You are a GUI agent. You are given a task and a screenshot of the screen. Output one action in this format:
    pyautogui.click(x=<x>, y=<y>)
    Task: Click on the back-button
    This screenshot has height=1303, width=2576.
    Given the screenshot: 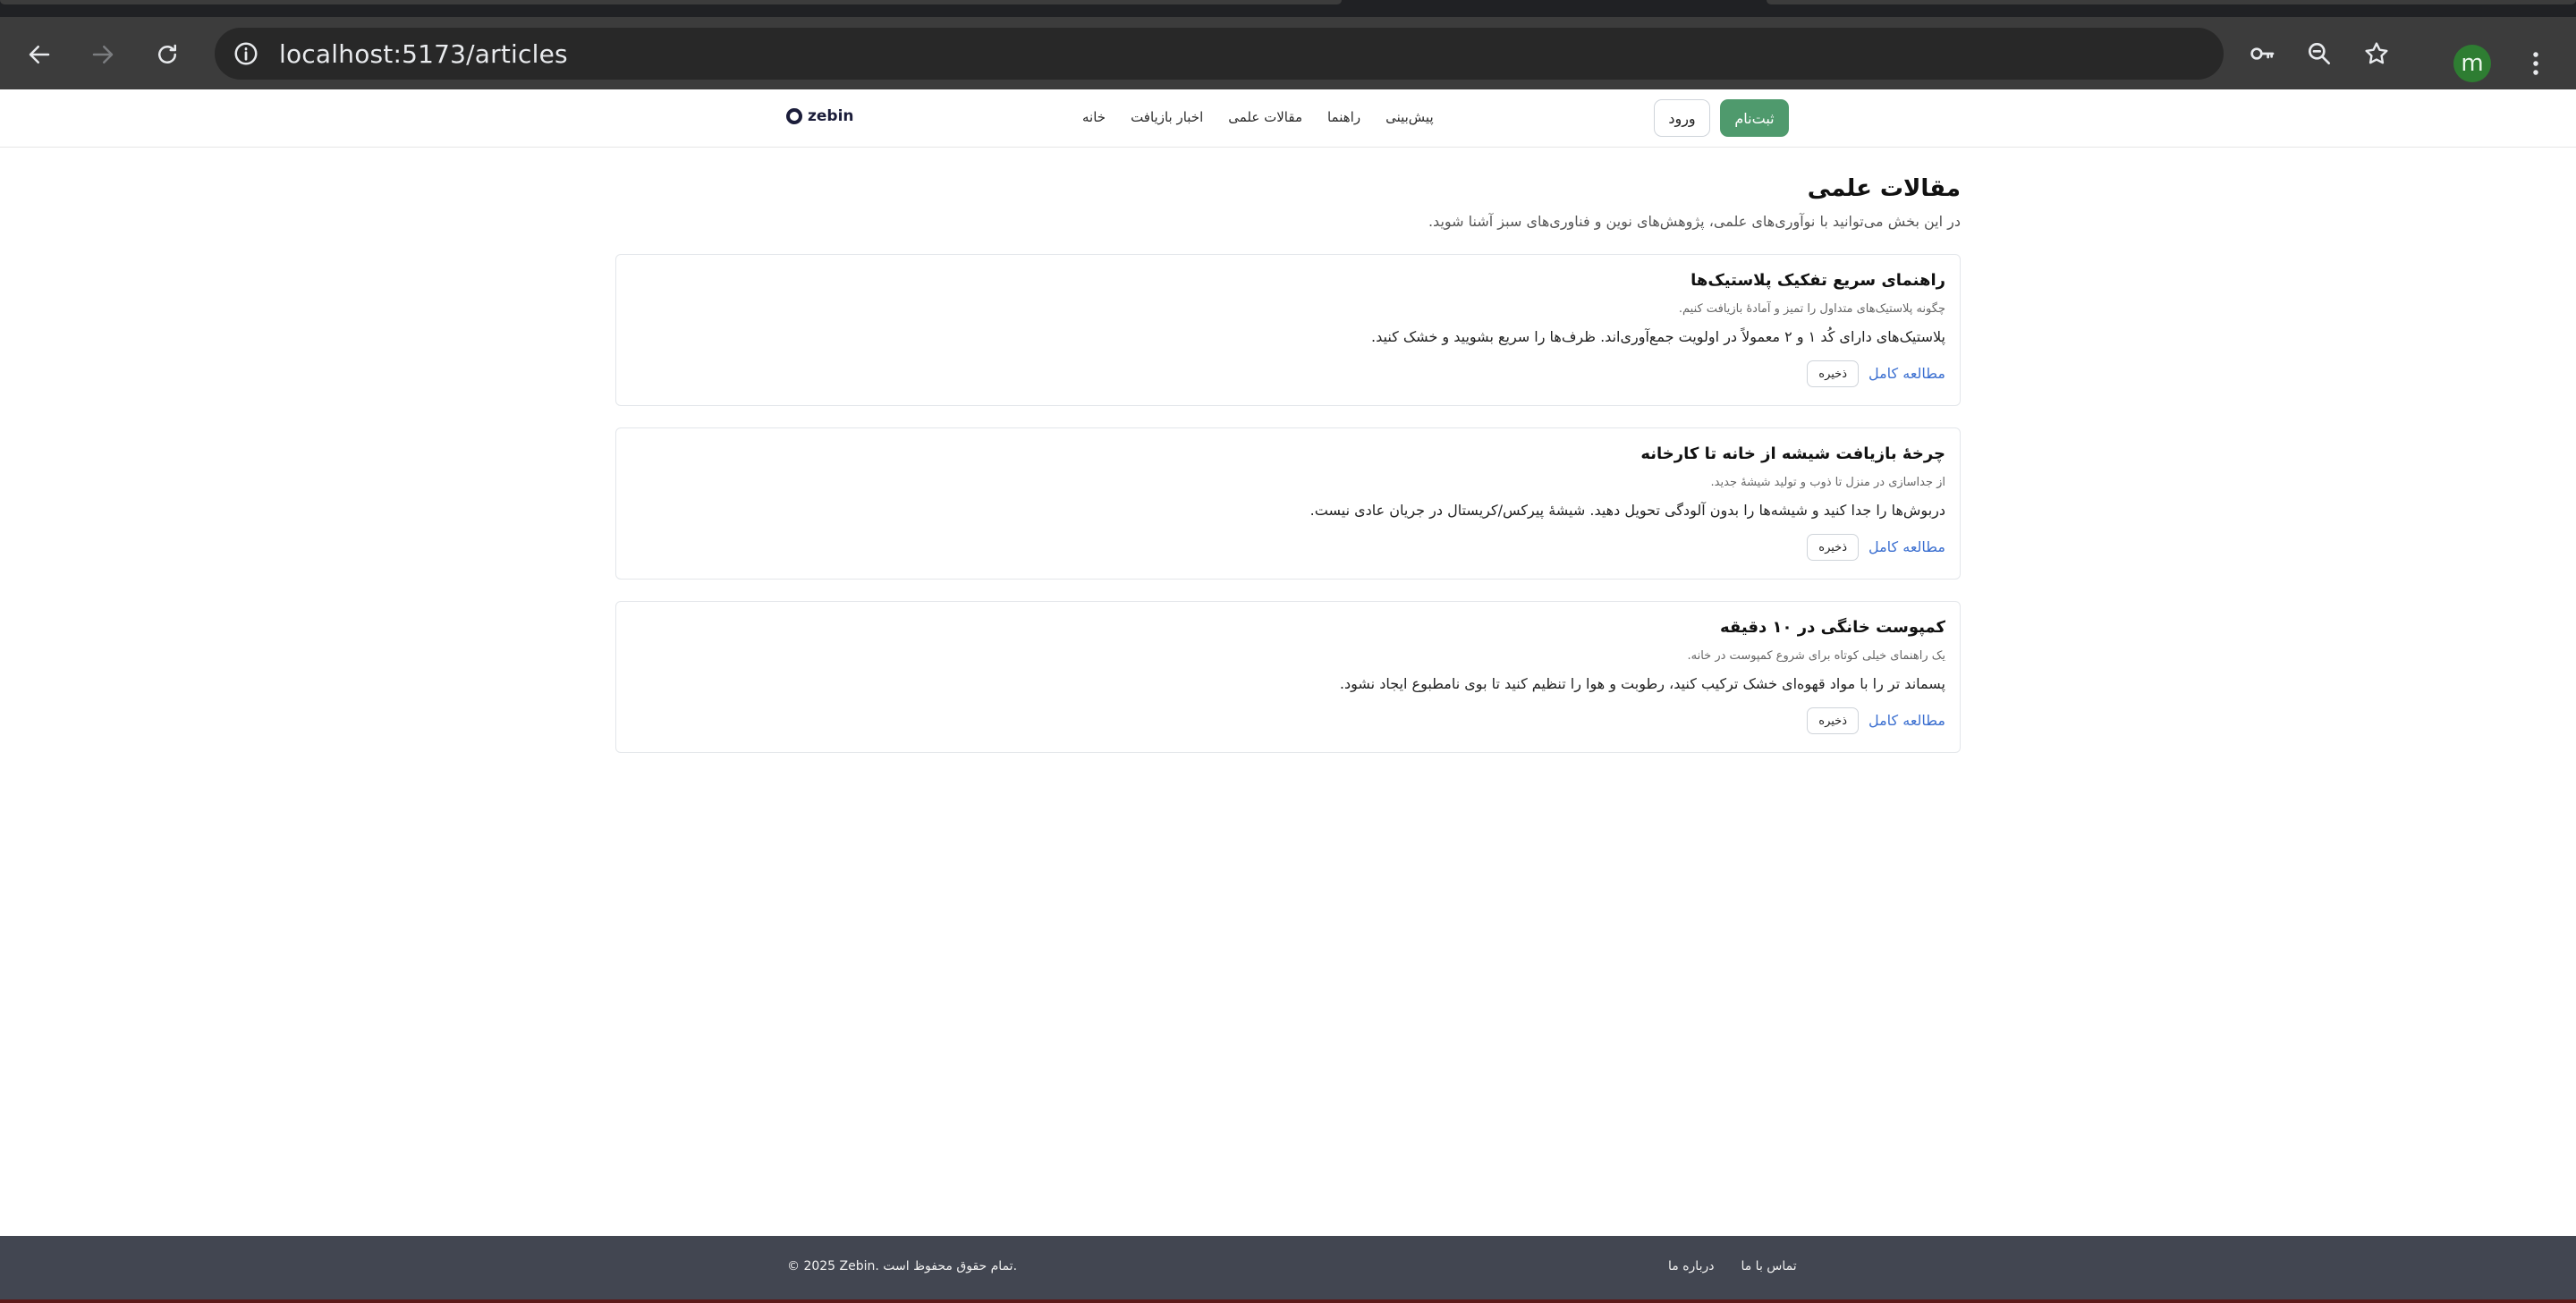 What is the action you would take?
    pyautogui.click(x=39, y=55)
    